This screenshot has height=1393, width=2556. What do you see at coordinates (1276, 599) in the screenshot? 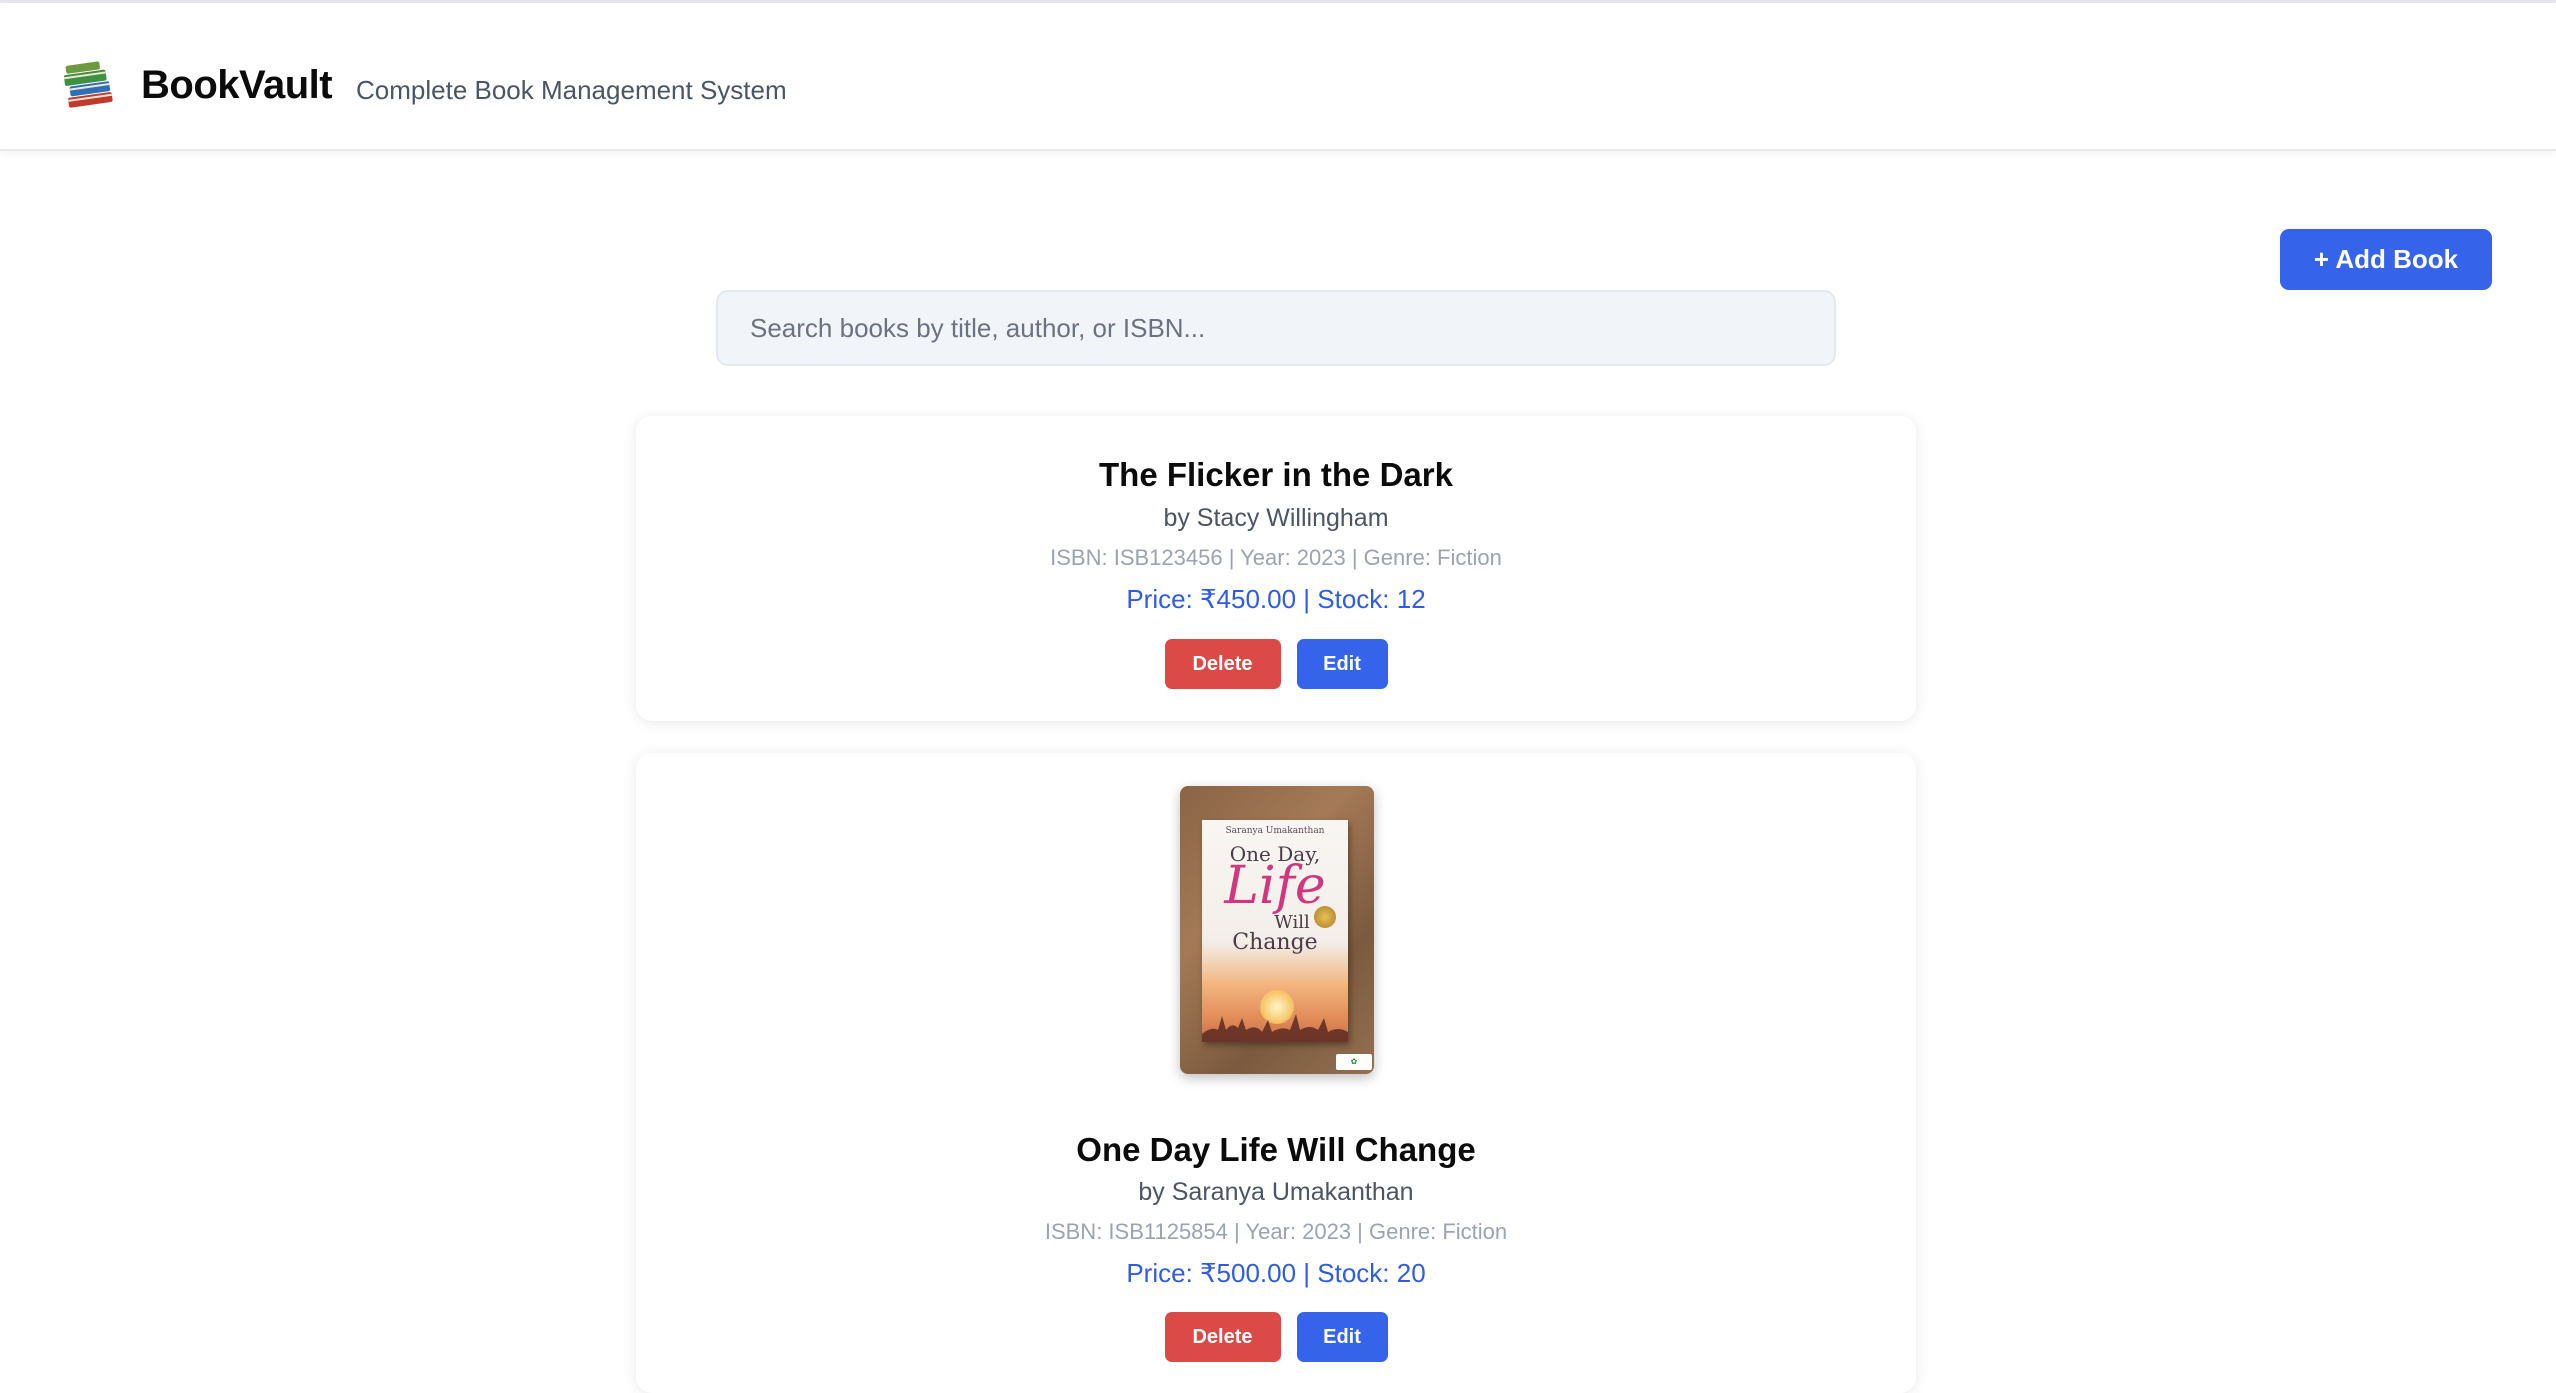
I see `book-price-stock: Price: ₹450.00 | Stock: 12` at bounding box center [1276, 599].